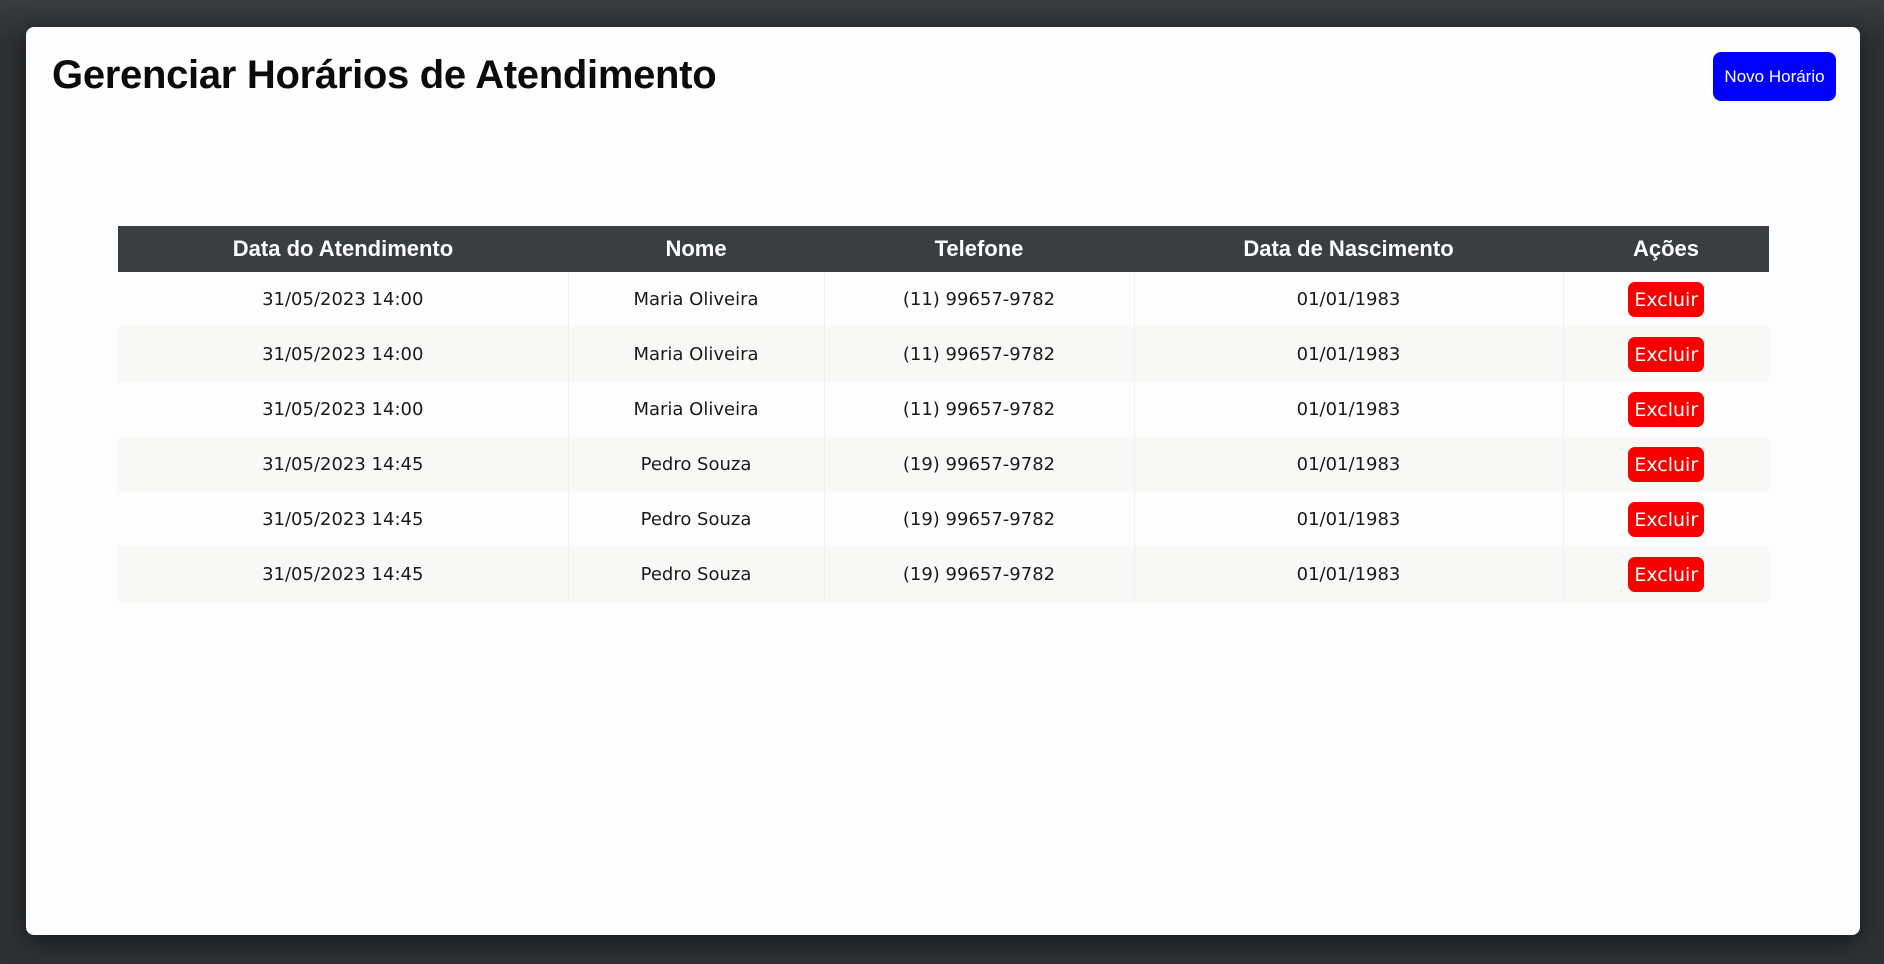 The height and width of the screenshot is (964, 1884). Describe the element at coordinates (343, 249) in the screenshot. I see `column-header-appointment-date: Data do Atendimento` at that location.